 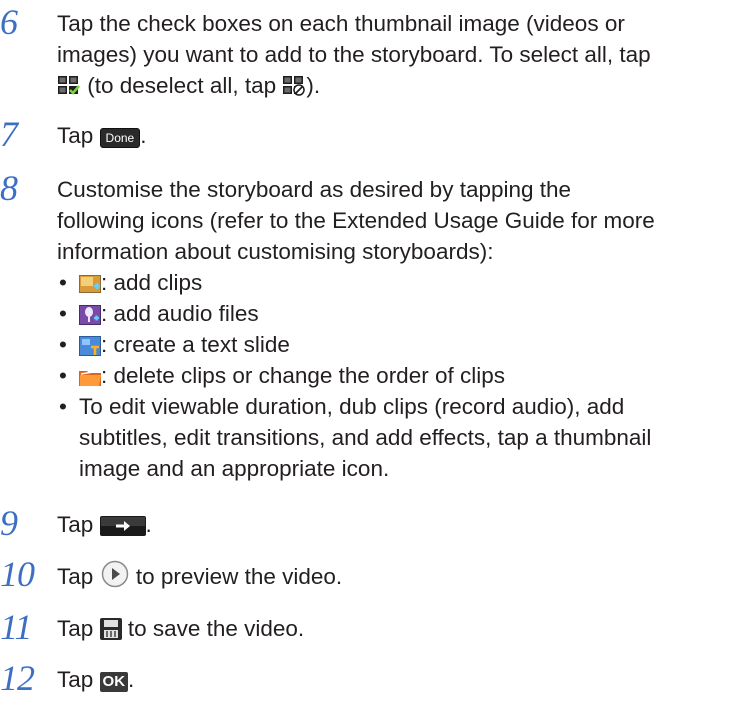 What do you see at coordinates (115, 574) in the screenshot?
I see `play-icon` at bounding box center [115, 574].